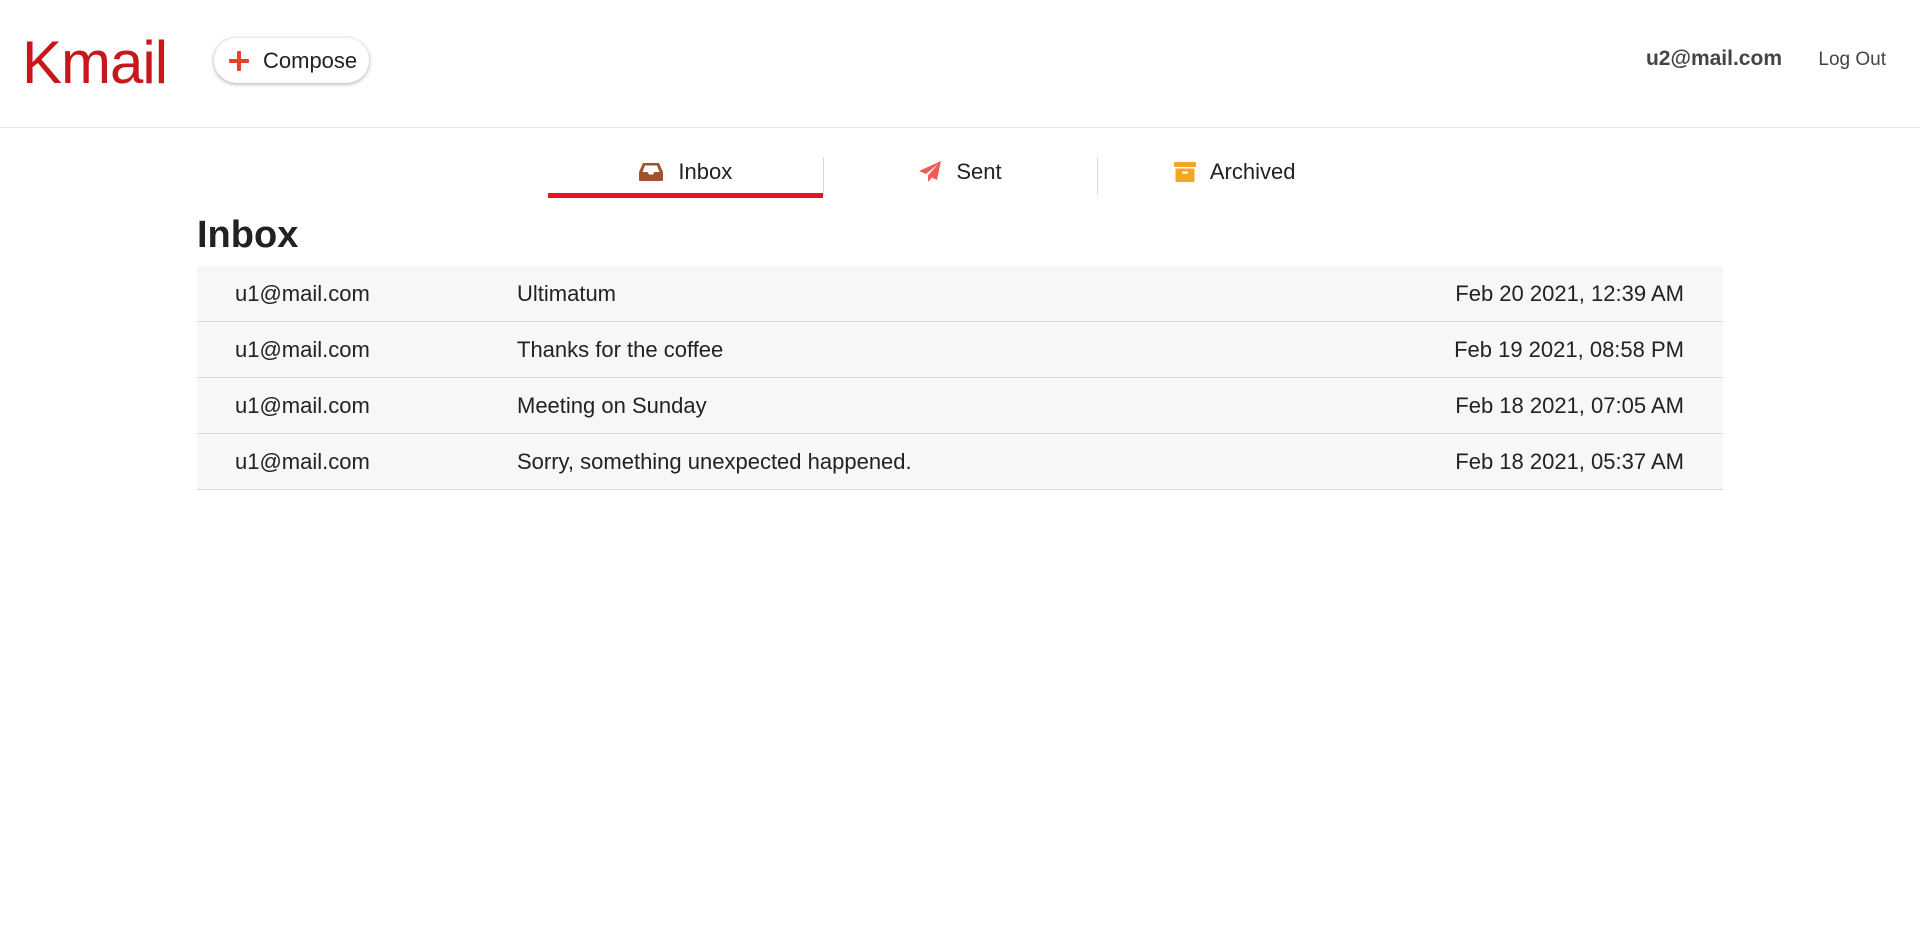 The height and width of the screenshot is (927, 1920). I want to click on email-date: Feb 18 2021, 05:37 AM, so click(1569, 461).